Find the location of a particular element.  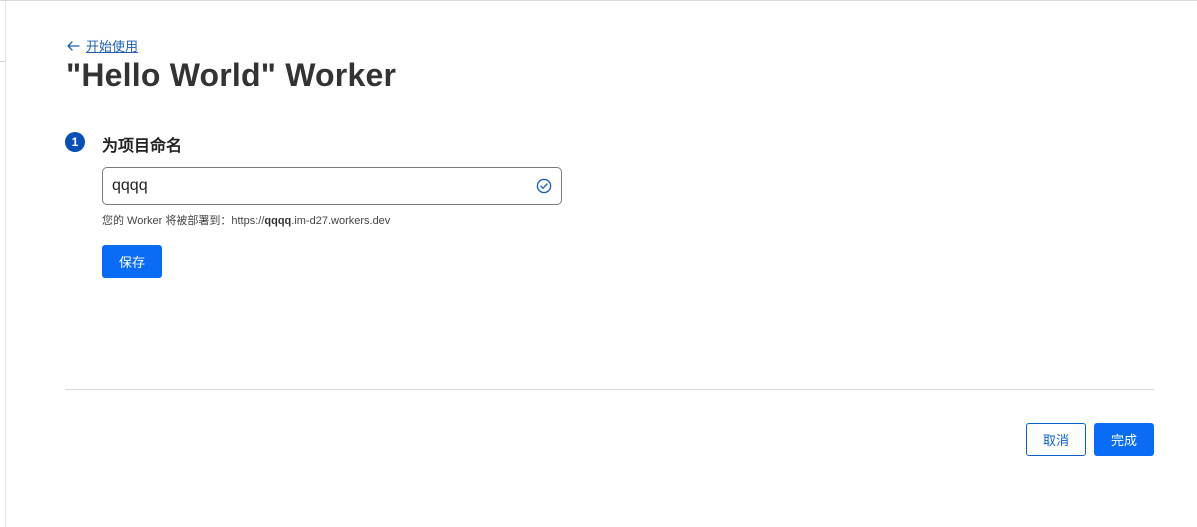

page-title: "Hello World" Worker is located at coordinates (231, 75).